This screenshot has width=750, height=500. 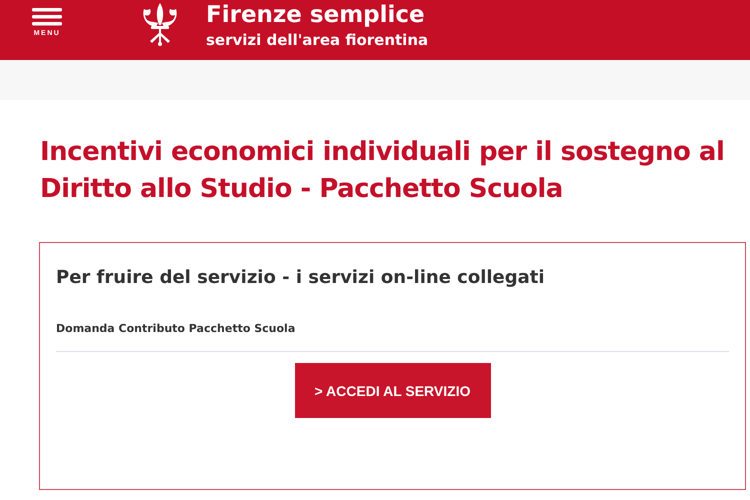 I want to click on site-title: Firenze semplice, so click(x=316, y=15).